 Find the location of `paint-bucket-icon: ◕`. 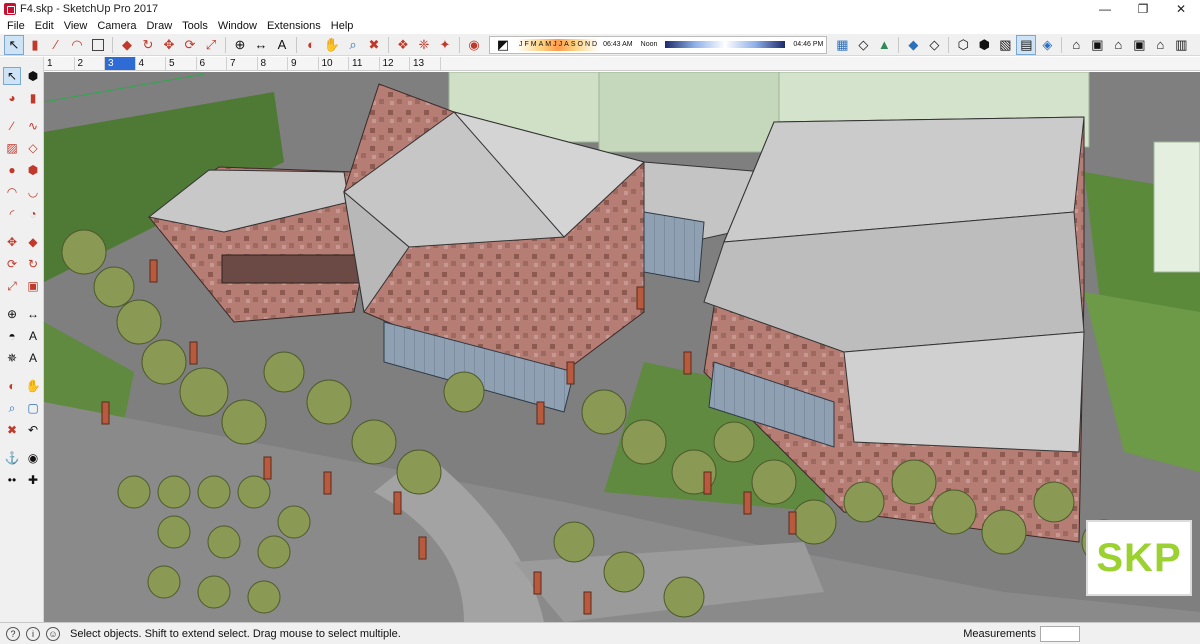

paint-bucket-icon: ◕ is located at coordinates (12, 98).